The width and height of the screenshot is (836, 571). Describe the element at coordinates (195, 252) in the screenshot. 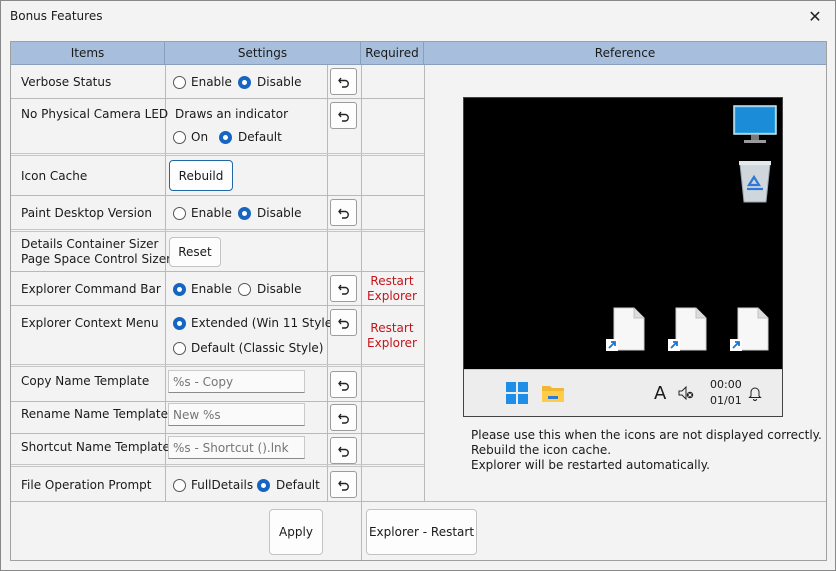

I see `reset-sizer-button: Reset` at that location.